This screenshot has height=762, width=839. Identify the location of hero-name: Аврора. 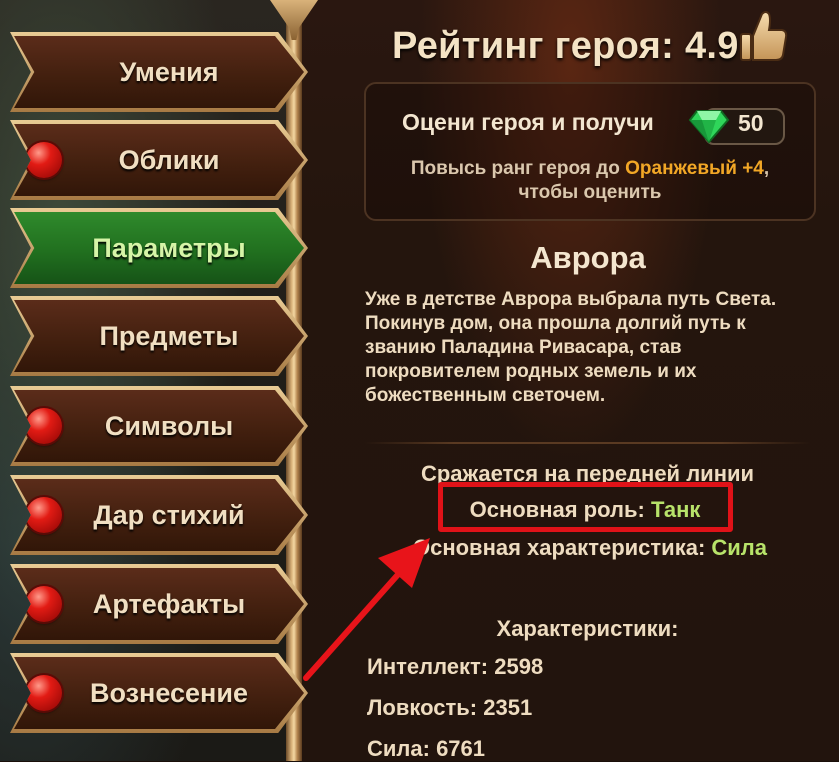
(588, 257).